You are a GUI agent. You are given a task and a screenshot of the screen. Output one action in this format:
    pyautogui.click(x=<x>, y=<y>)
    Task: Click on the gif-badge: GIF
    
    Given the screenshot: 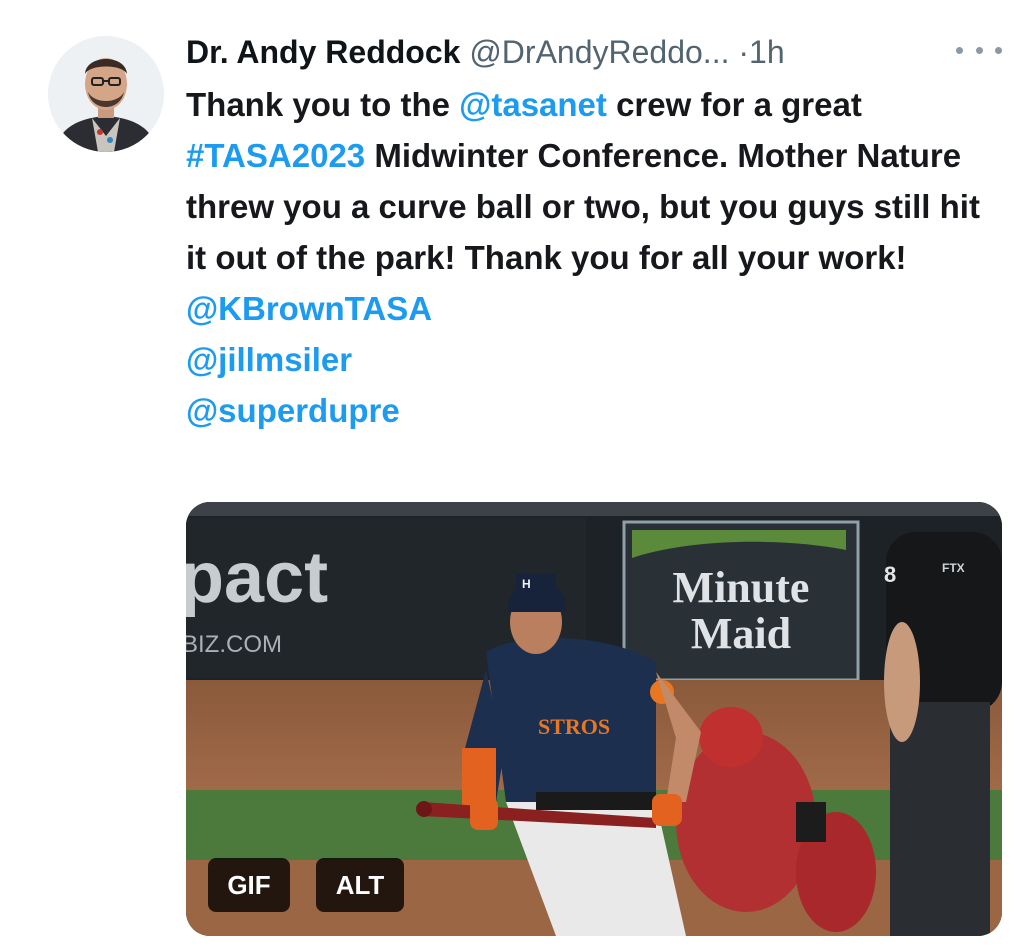 What is the action you would take?
    pyautogui.click(x=249, y=885)
    